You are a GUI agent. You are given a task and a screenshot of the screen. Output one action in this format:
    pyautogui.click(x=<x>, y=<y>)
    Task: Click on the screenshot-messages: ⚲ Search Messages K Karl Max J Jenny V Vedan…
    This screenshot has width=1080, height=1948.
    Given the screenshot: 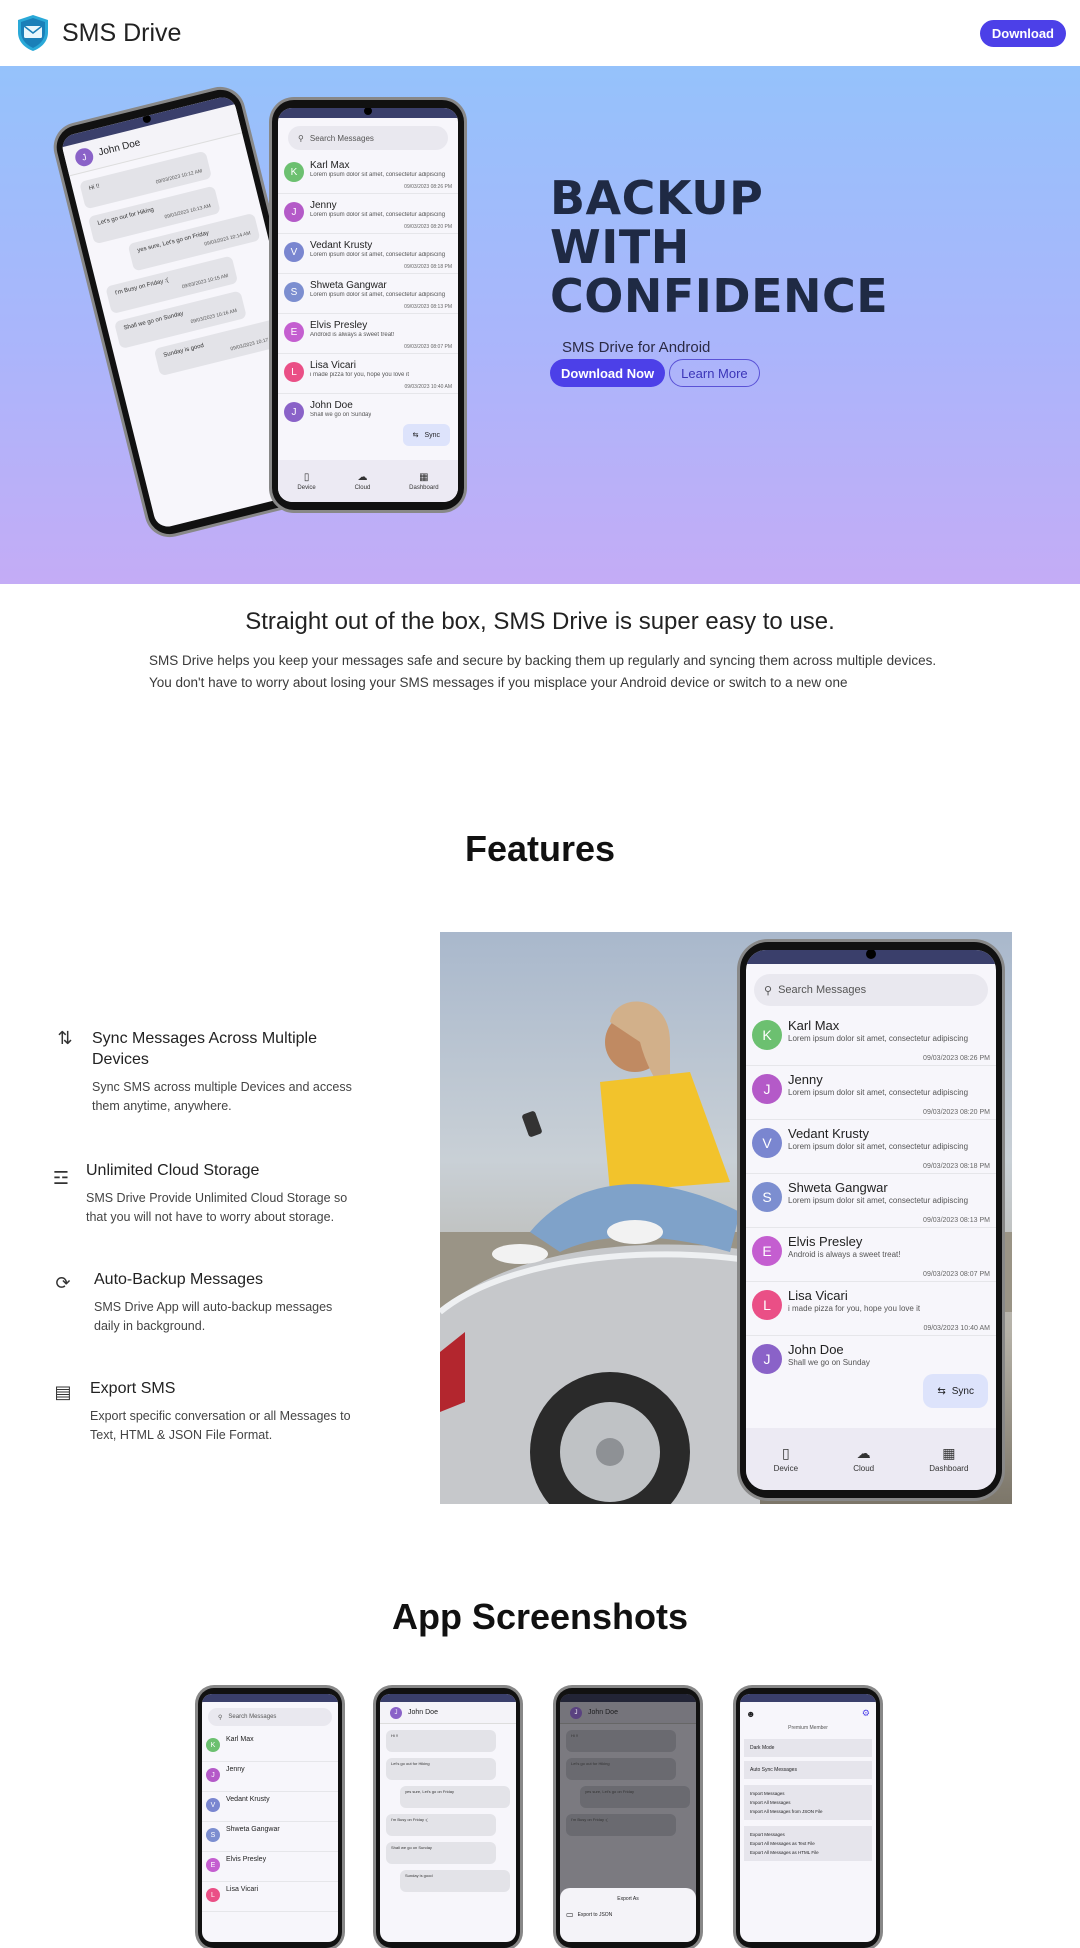 What is the action you would take?
    pyautogui.click(x=270, y=1818)
    